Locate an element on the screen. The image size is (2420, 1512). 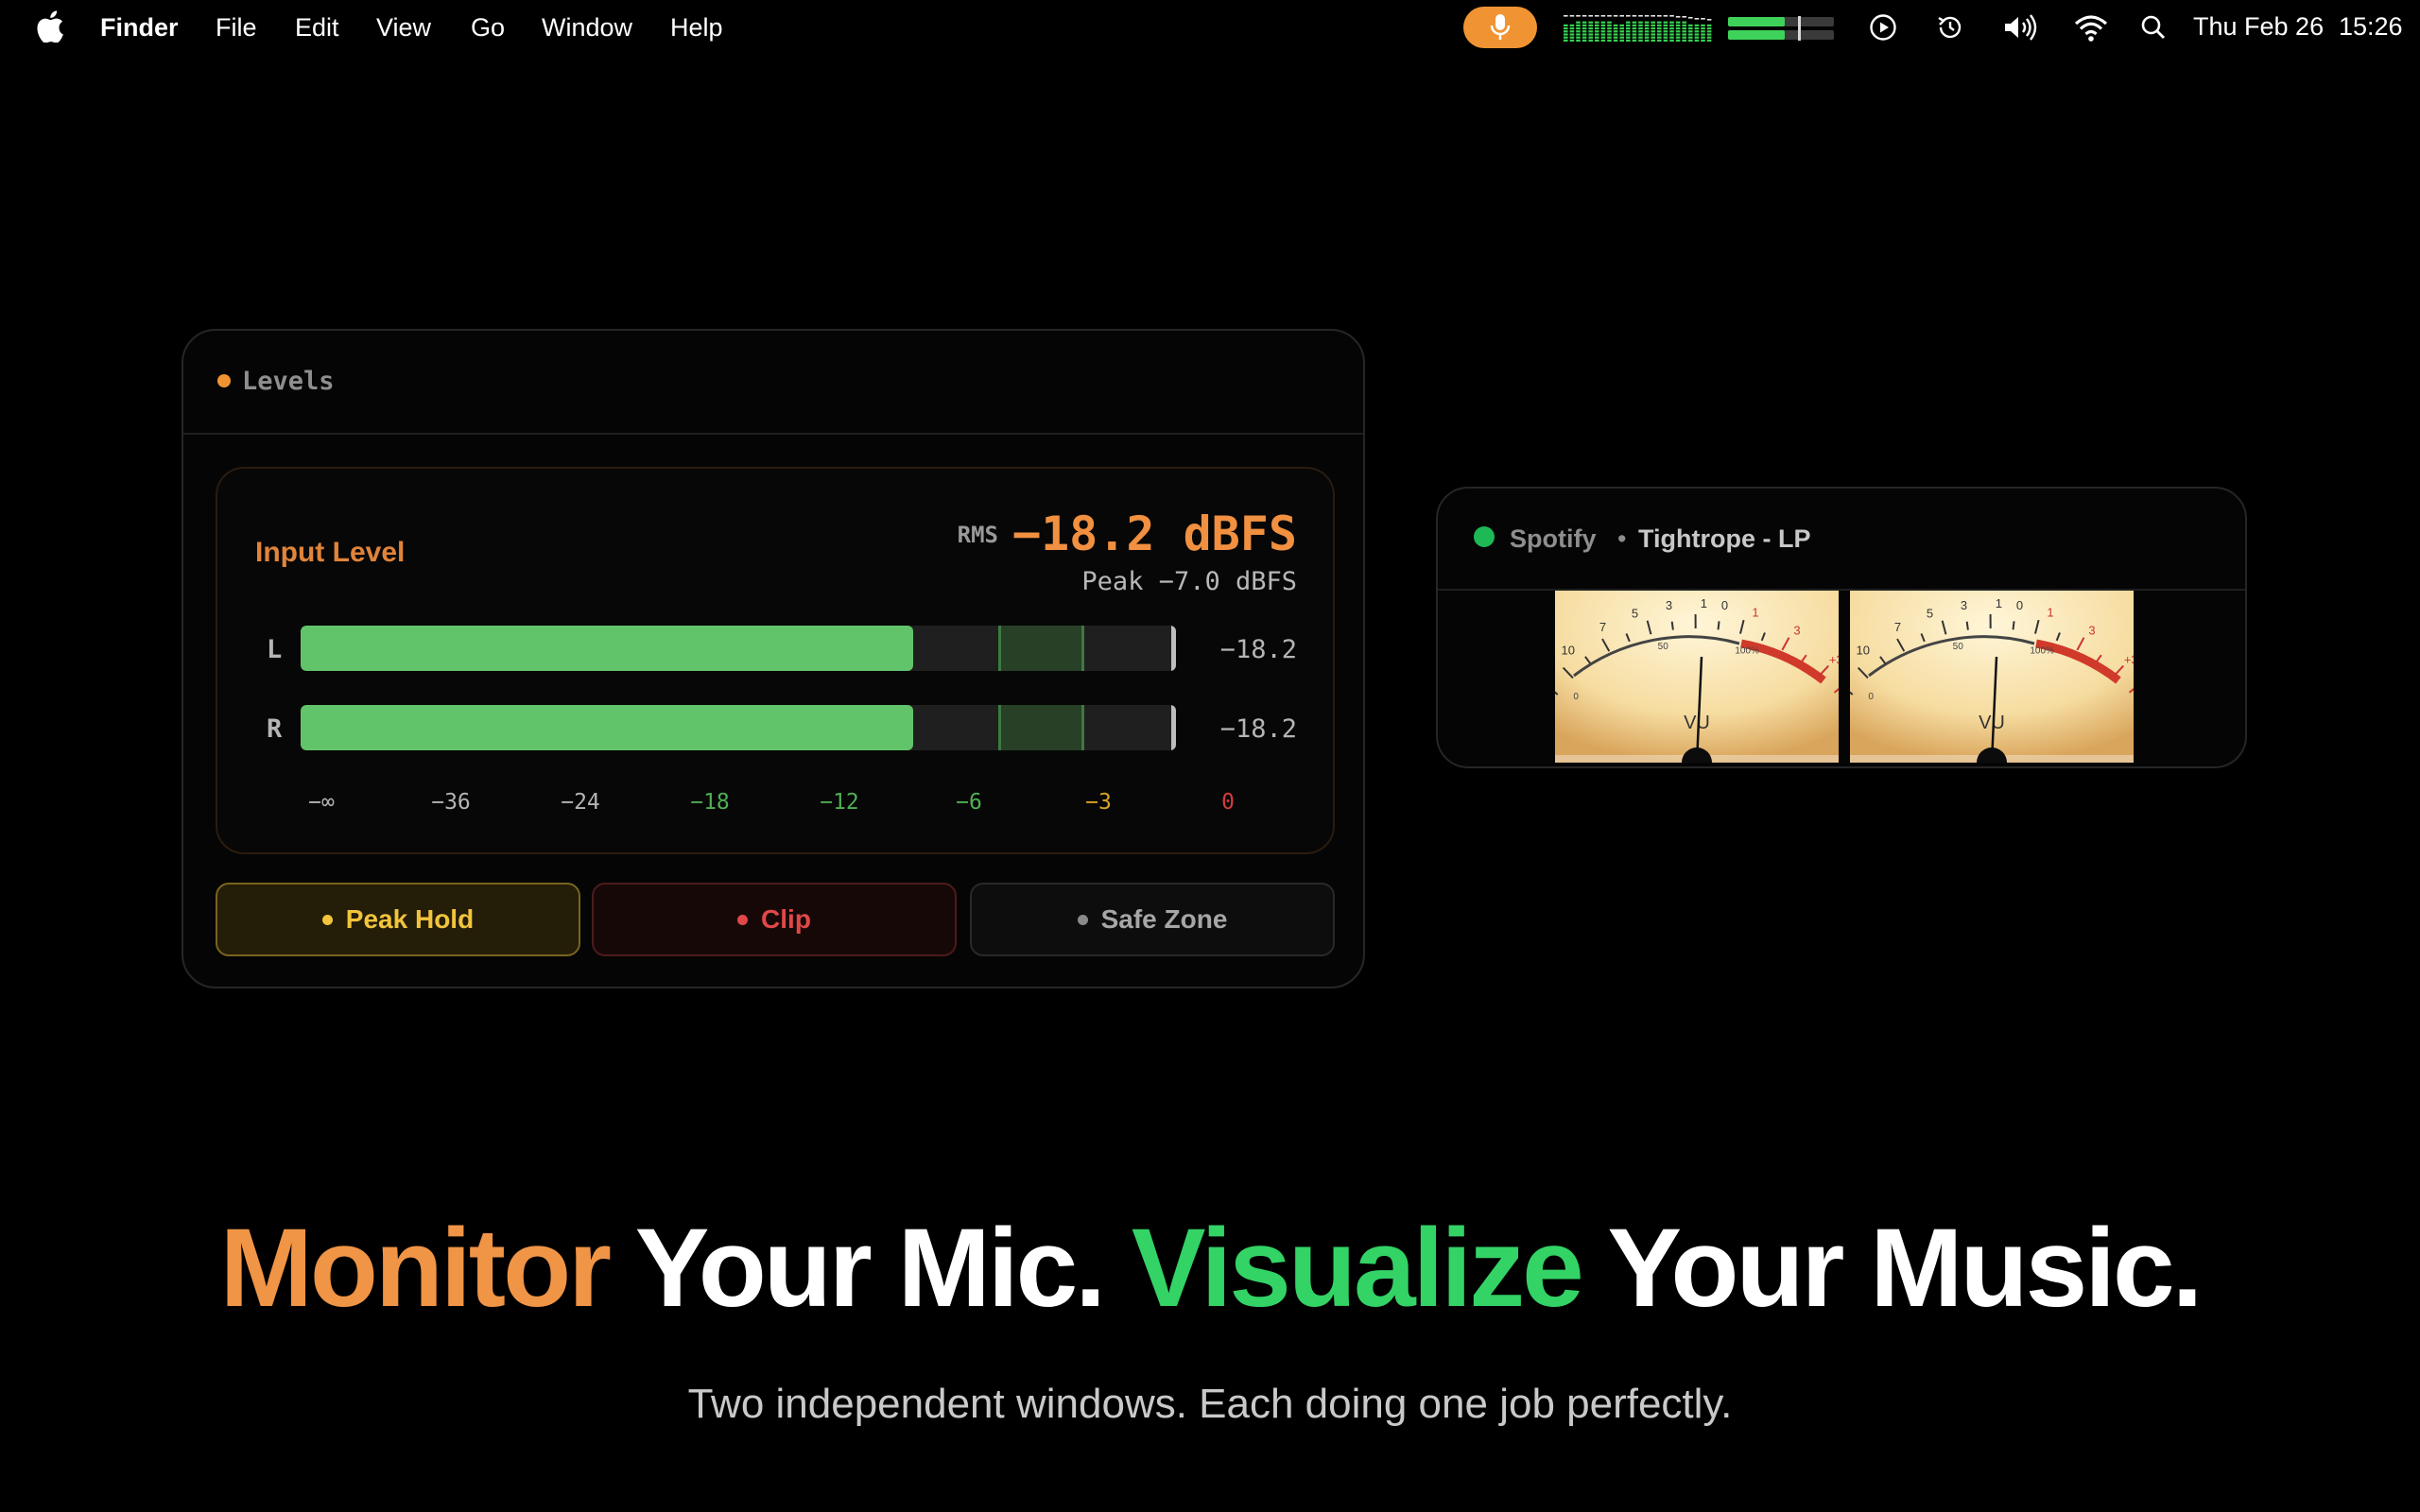
mic-status-button is located at coordinates (1500, 27).